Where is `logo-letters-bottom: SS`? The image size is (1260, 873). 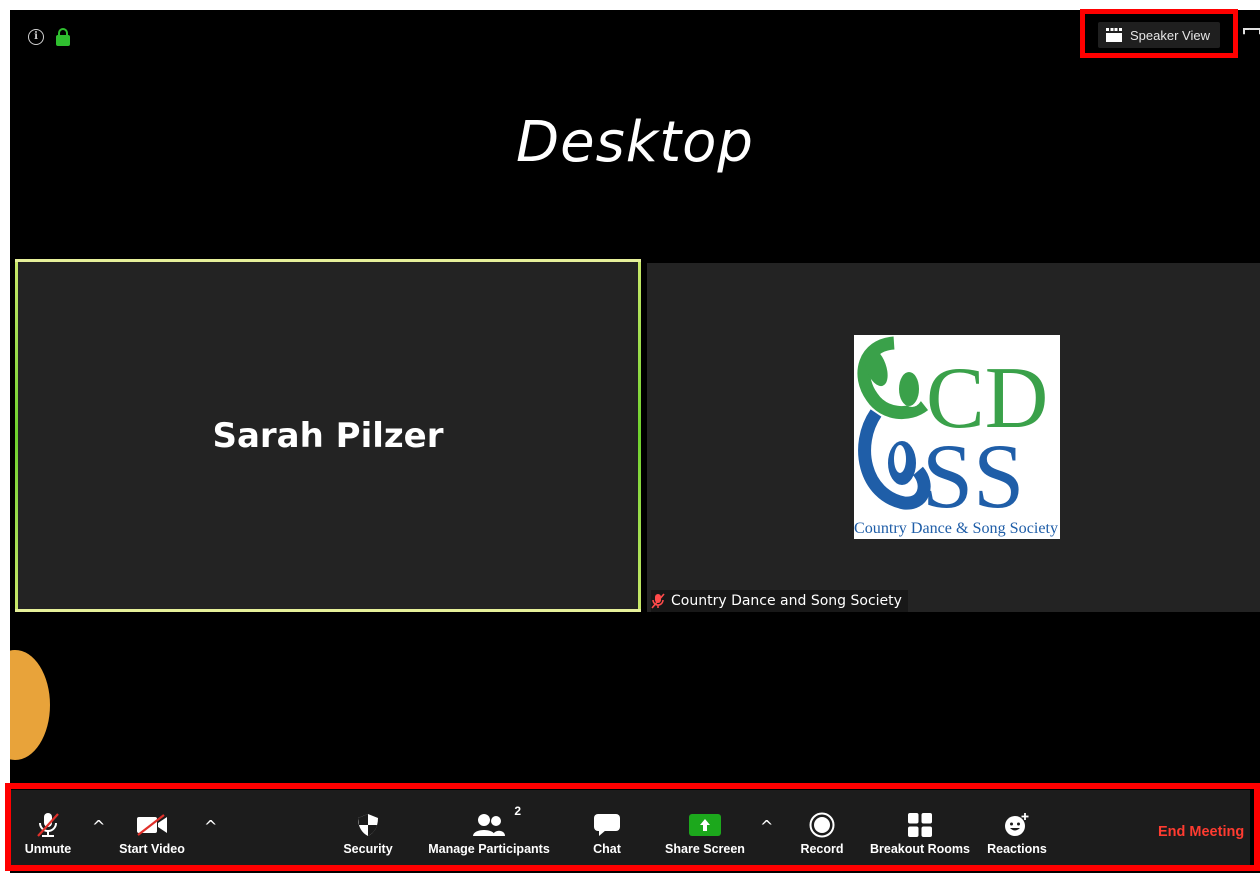 logo-letters-bottom: SS is located at coordinates (973, 476).